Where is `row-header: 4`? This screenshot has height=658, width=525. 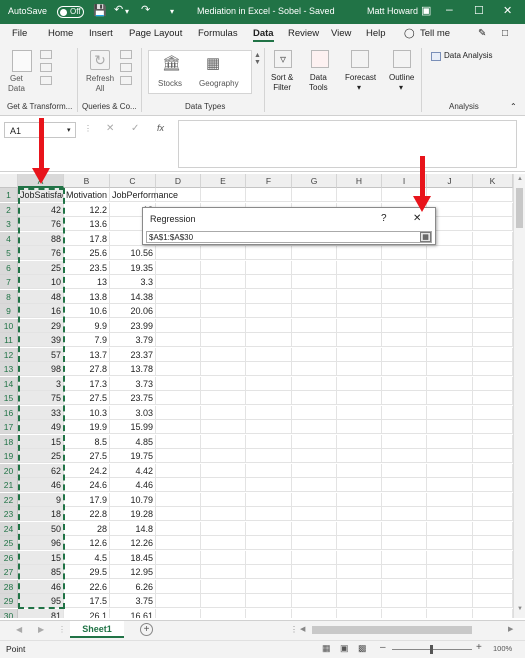 row-header: 4 is located at coordinates (9, 238).